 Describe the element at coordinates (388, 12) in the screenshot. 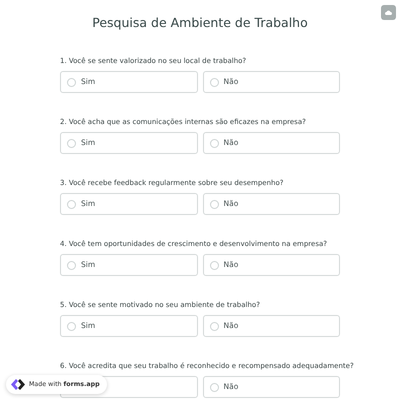

I see `cloud-icon` at that location.